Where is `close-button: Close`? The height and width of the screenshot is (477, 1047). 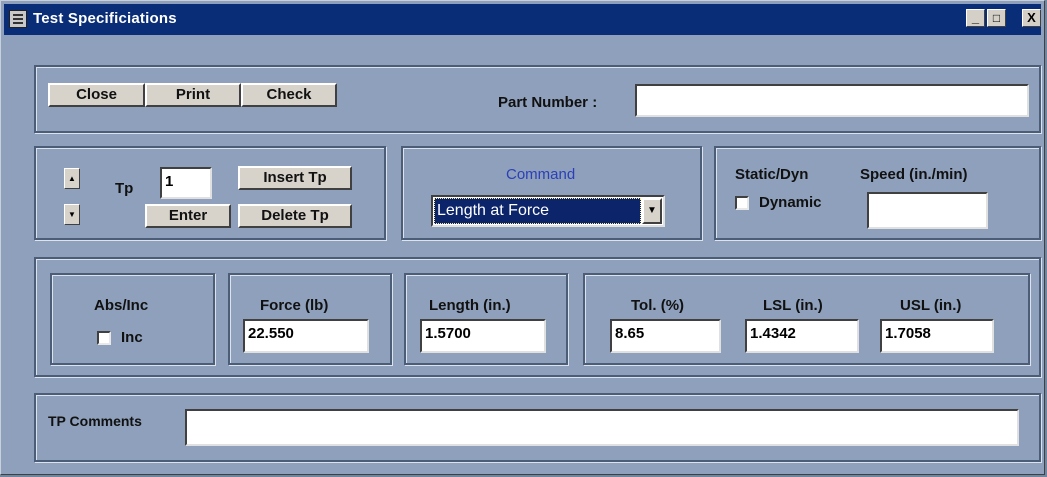 close-button: Close is located at coordinates (96, 95).